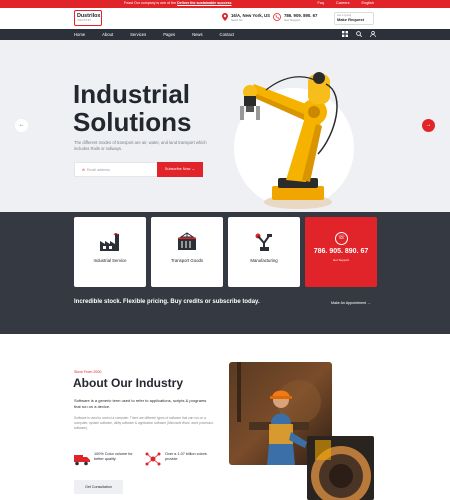 Image resolution: width=450 pixels, height=500 pixels. What do you see at coordinates (246, 17) in the screenshot?
I see `address-info: 16/A, New York, US Send Us` at bounding box center [246, 17].